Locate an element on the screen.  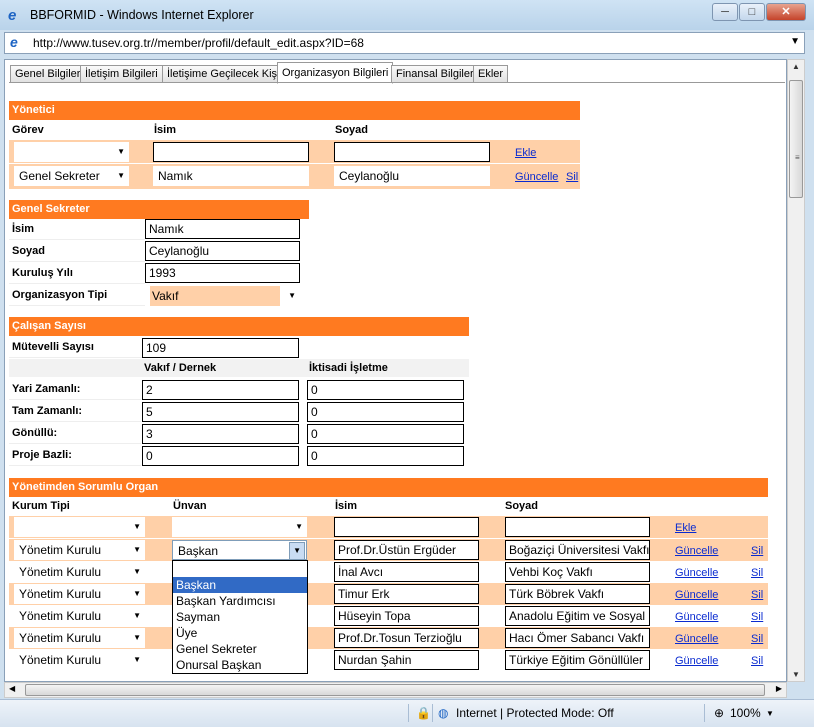
tab-ekler: Ekler is located at coordinates (491, 74).